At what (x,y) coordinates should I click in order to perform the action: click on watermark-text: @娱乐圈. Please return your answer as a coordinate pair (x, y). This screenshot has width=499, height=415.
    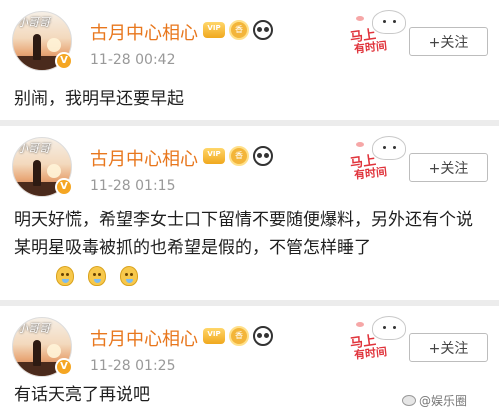
    Looking at the image, I should click on (443, 401).